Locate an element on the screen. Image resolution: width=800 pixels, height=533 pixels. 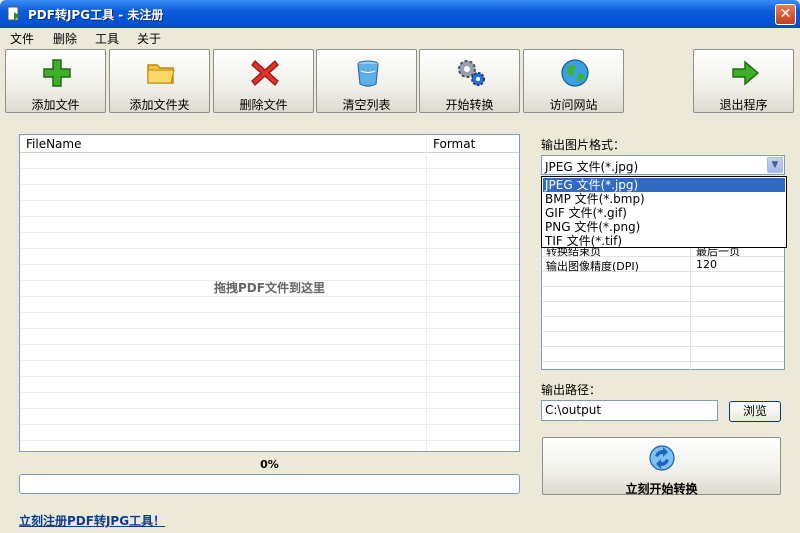
toolbar: 添加文件 添加文件夹 删除文件 清空列表 开始转换 访问网站 退出程序 is located at coordinates (400, 81).